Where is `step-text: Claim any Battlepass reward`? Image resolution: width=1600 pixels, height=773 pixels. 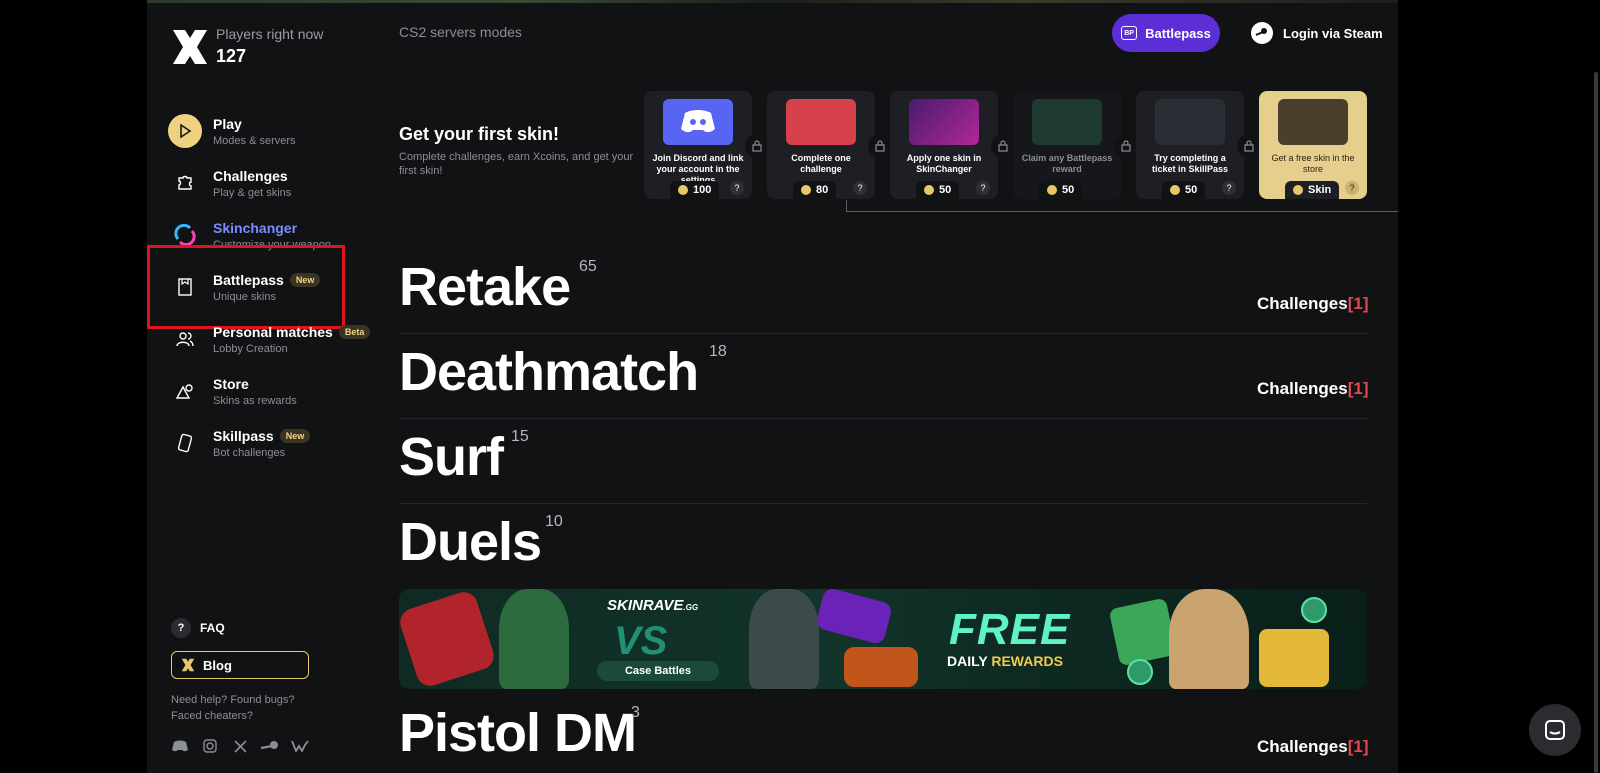
step-text: Claim any Battlepass reward is located at coordinates (1067, 163).